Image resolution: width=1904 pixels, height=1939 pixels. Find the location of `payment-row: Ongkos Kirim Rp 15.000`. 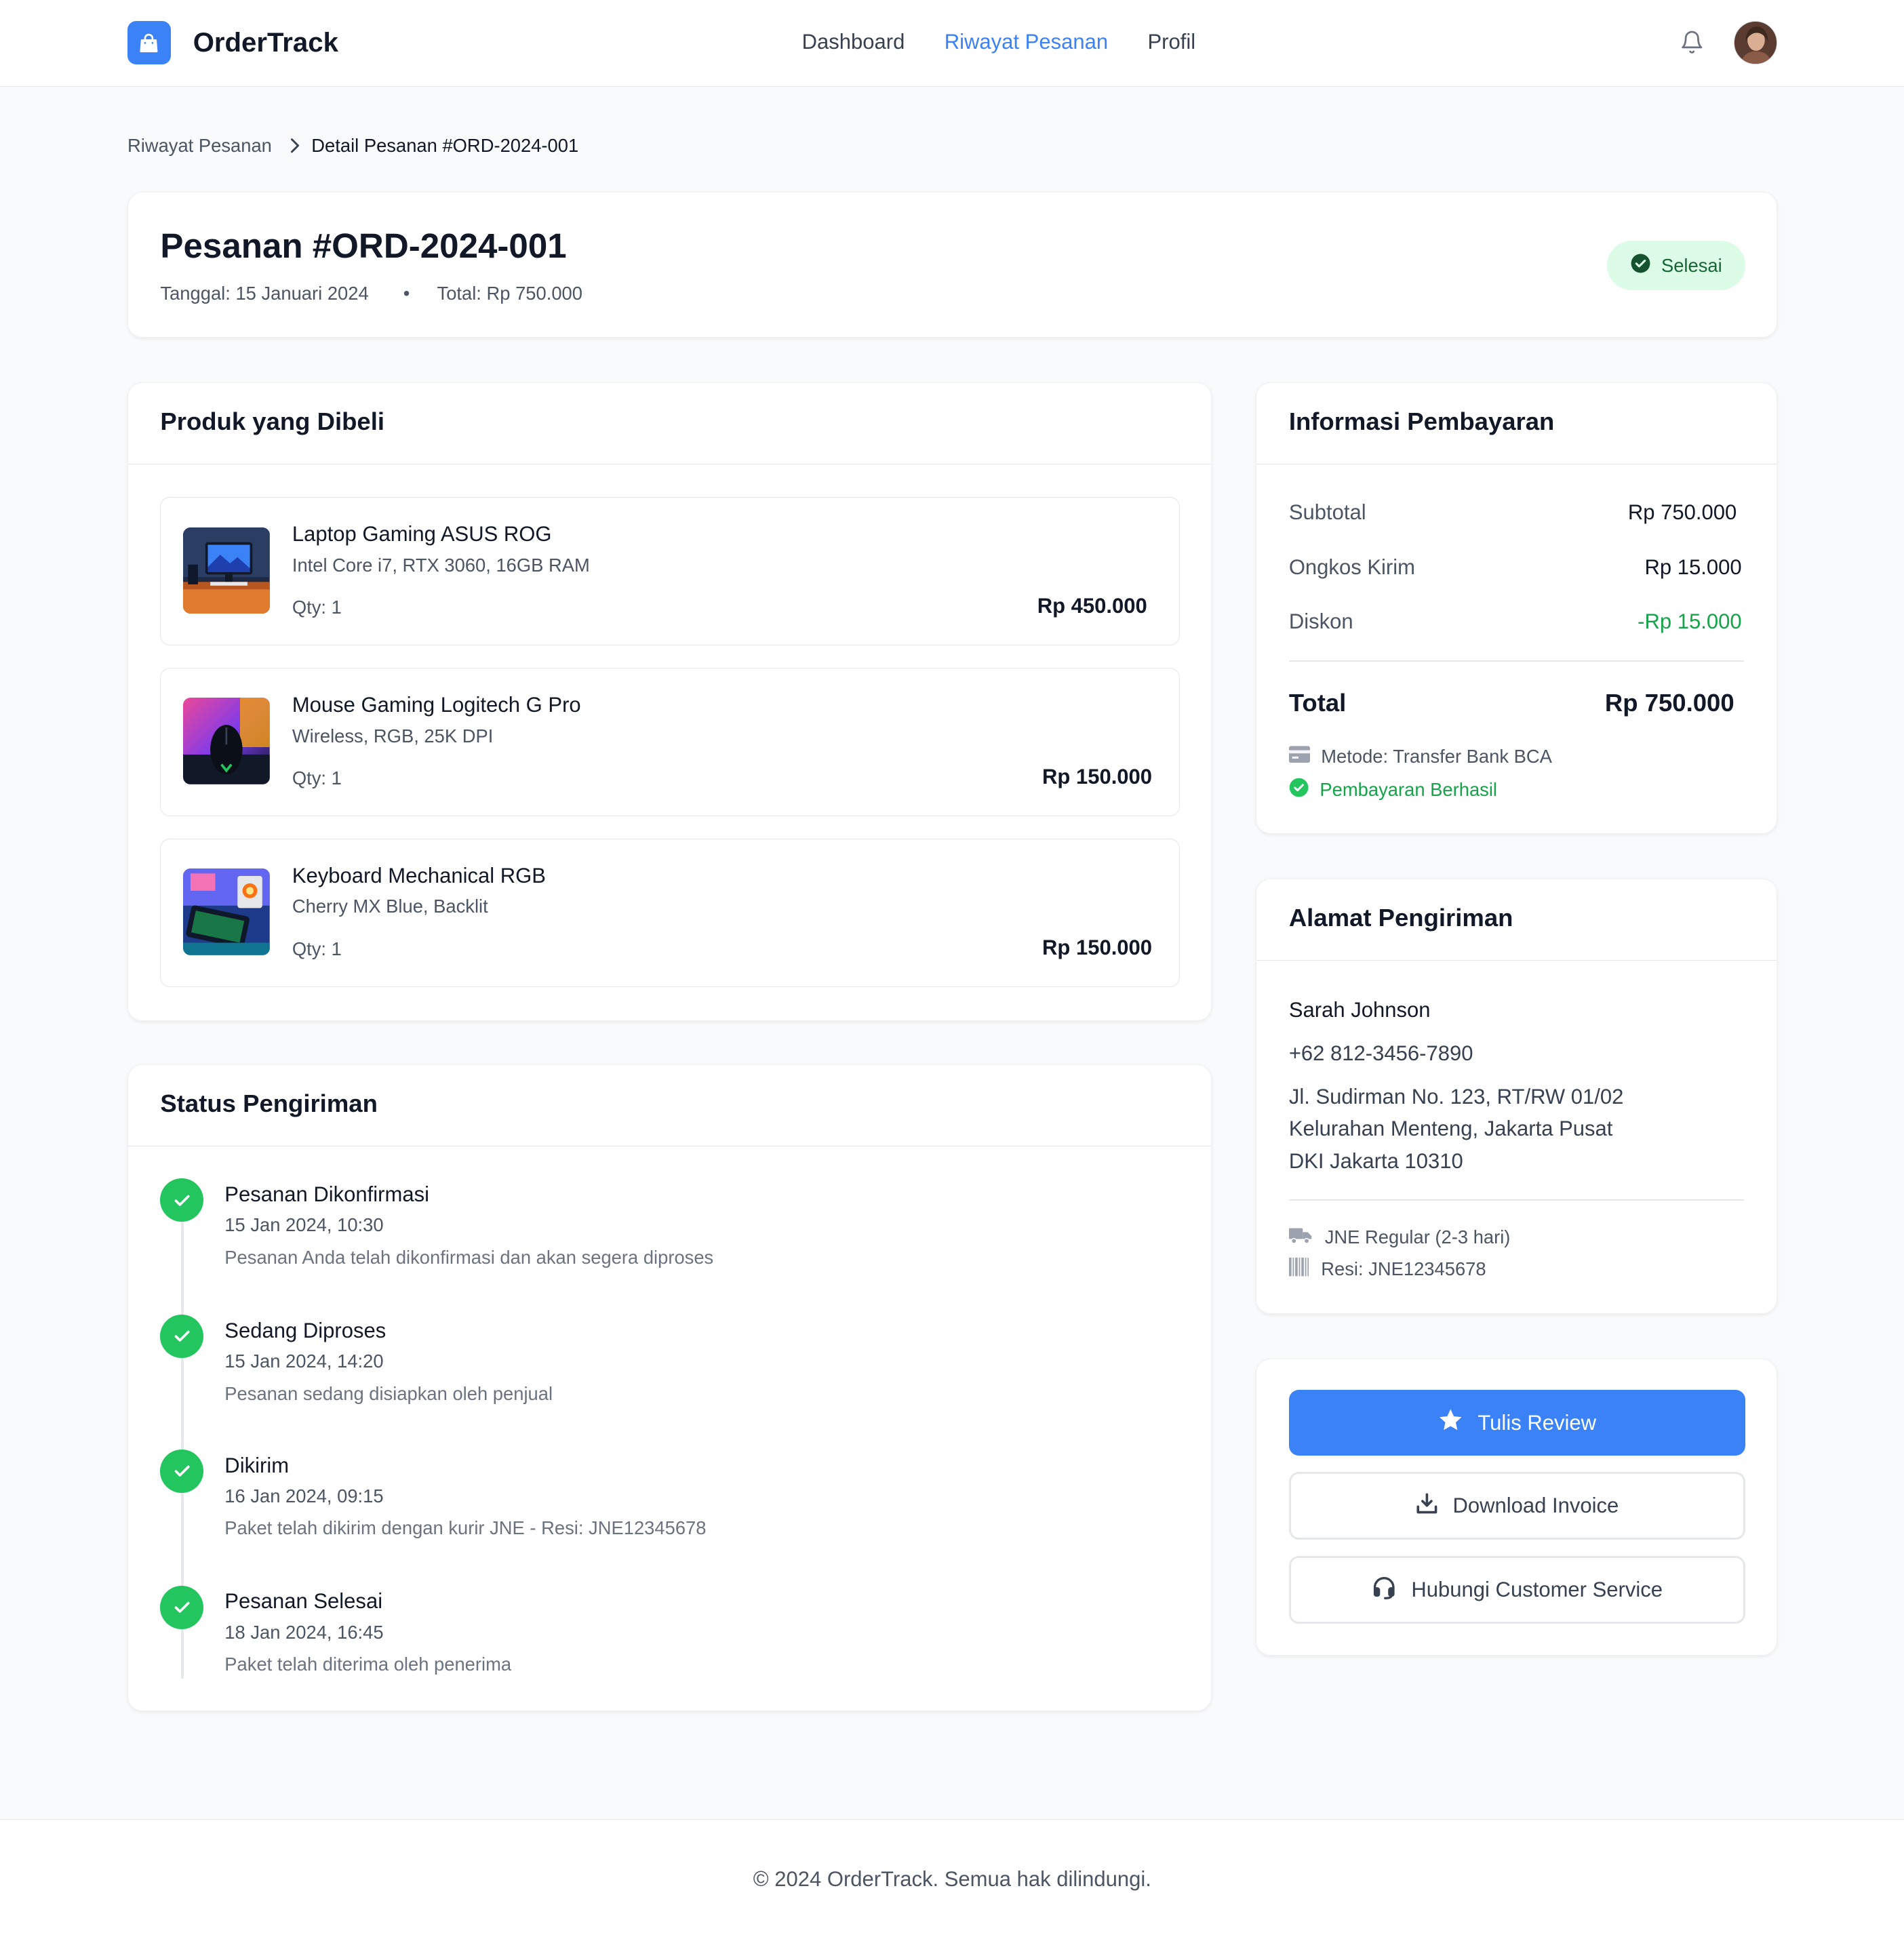

payment-row: Ongkos Kirim Rp 15.000 is located at coordinates (1516, 567).